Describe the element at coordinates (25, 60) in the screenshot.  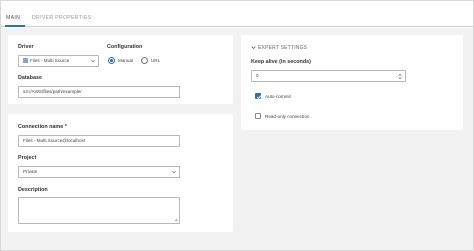
I see `driver-icon` at that location.